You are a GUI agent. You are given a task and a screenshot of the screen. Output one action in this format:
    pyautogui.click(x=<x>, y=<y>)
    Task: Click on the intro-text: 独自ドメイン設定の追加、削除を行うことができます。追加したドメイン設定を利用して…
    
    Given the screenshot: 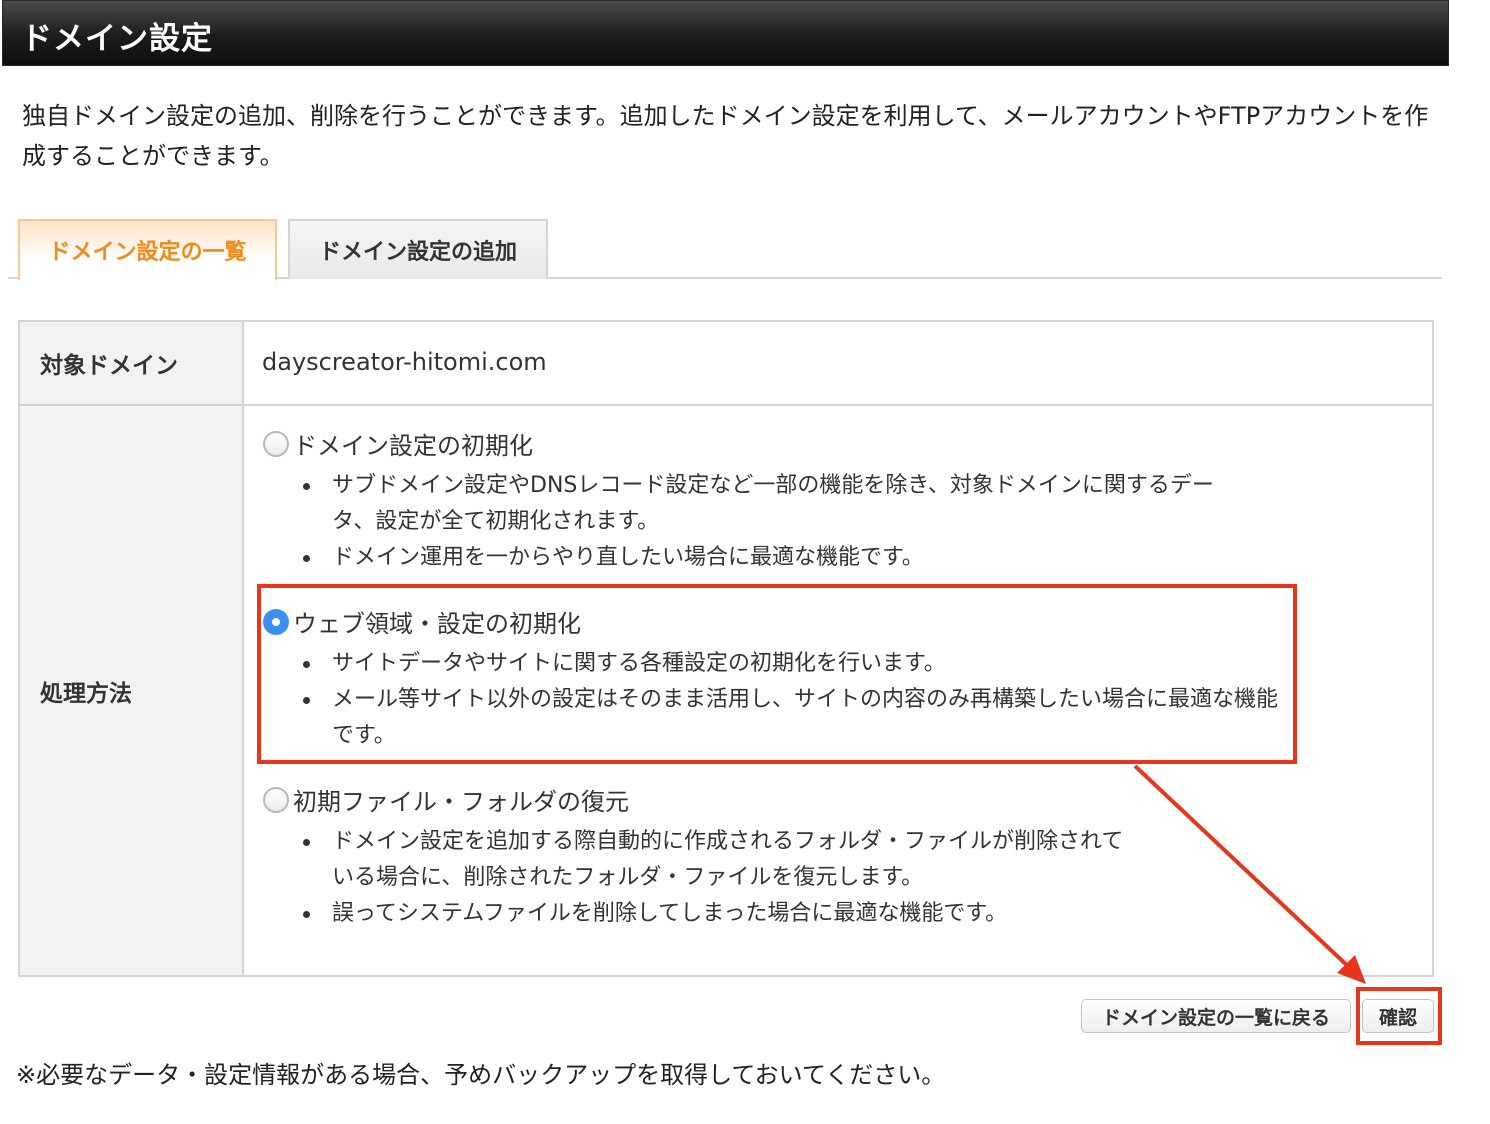 What is the action you would take?
    pyautogui.click(x=725, y=136)
    